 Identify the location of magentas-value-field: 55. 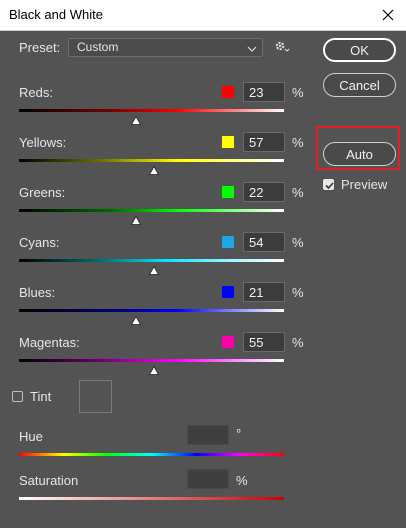
(264, 342).